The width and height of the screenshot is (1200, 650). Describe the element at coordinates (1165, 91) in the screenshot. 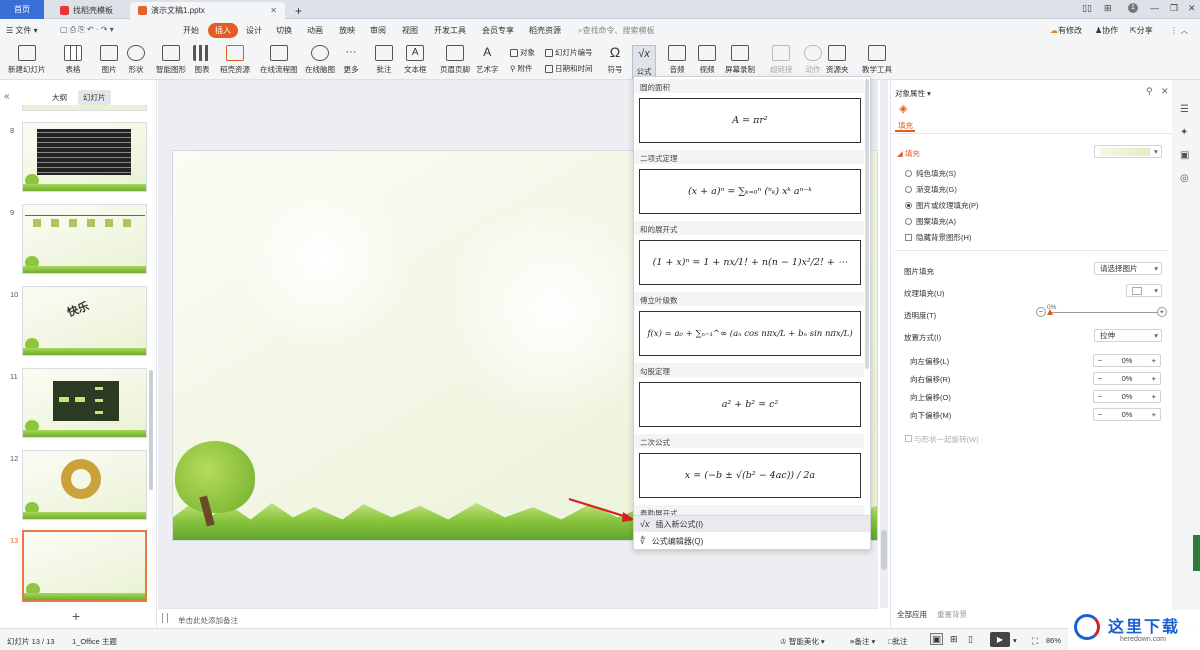

I see `close-icon: ✕` at that location.